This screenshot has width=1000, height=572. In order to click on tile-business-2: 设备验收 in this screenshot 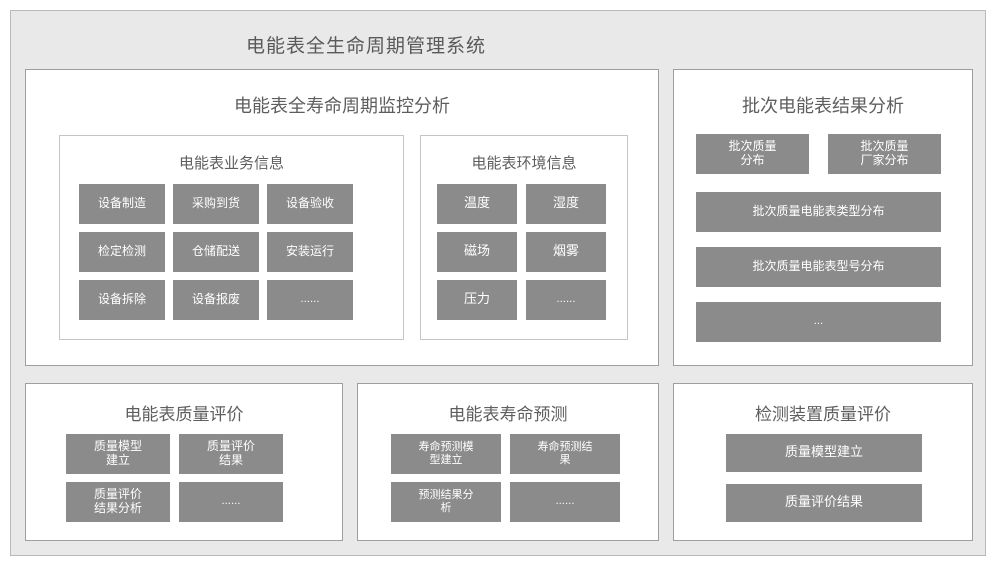, I will do `click(310, 204)`.